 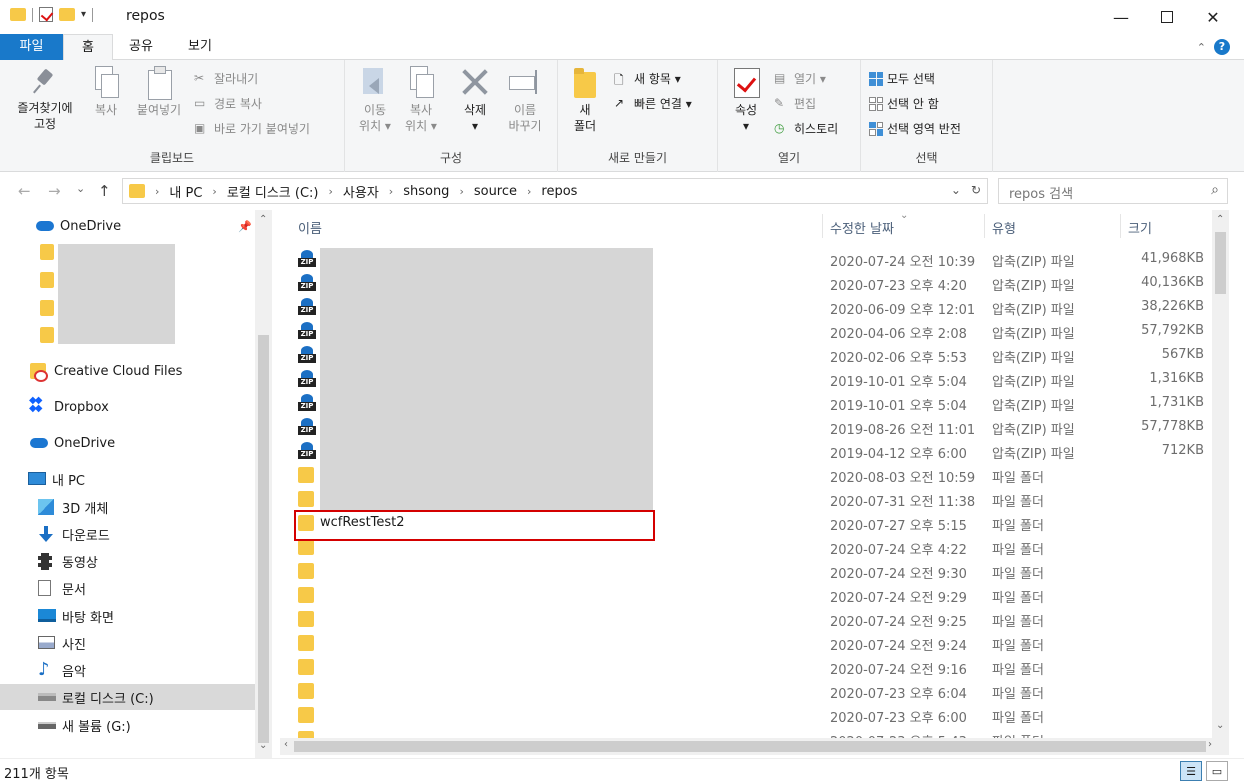 I want to click on pin-icon: 📌, so click(x=245, y=226).